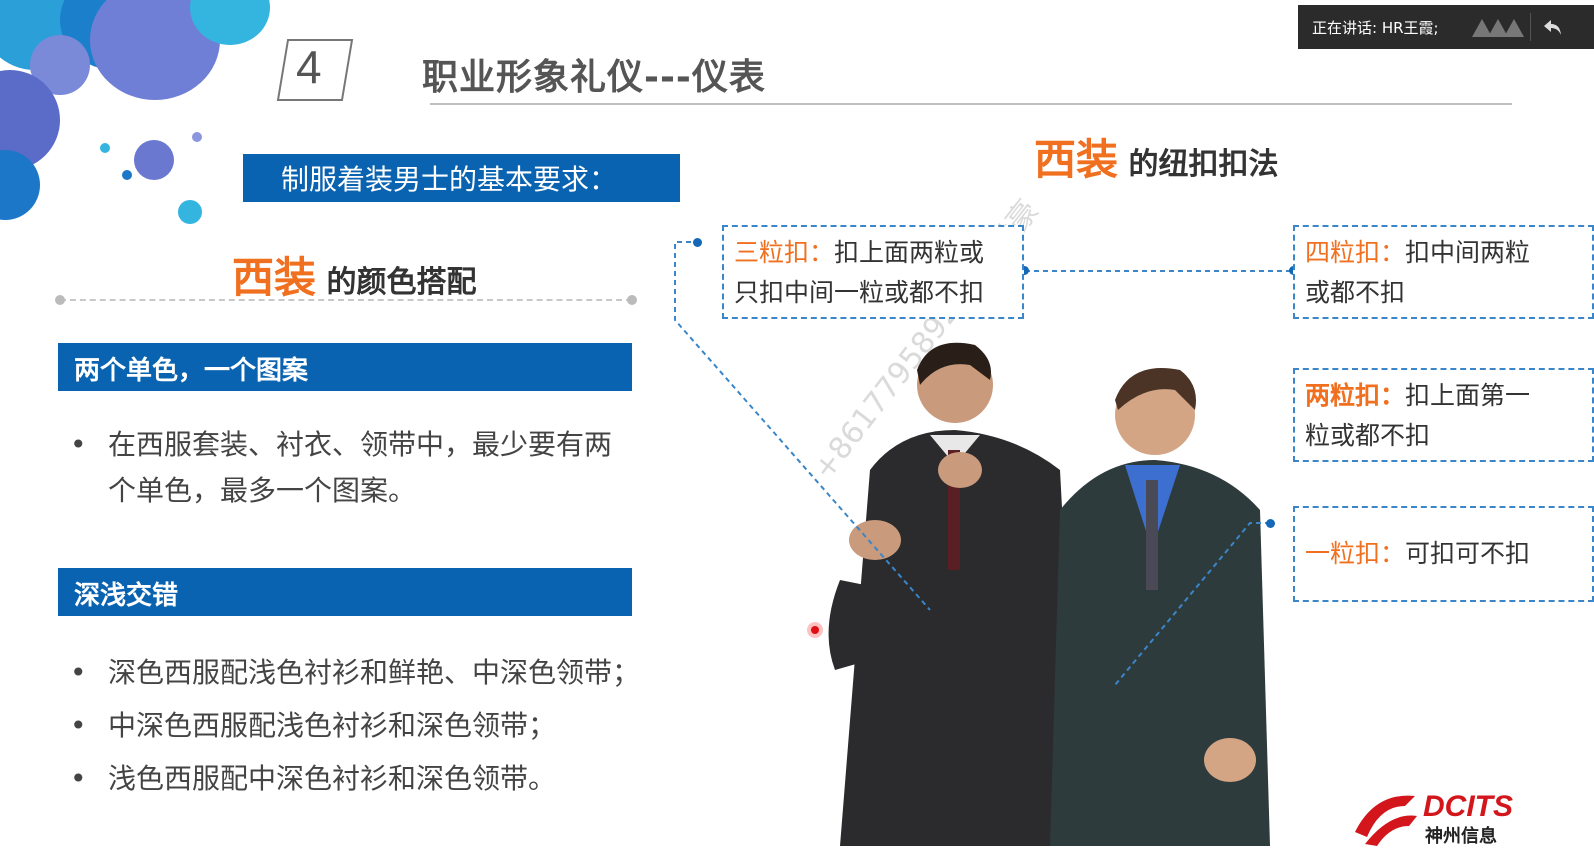  What do you see at coordinates (1355, 252) in the screenshot?
I see `callout-key: 四粒扣：` at bounding box center [1355, 252].